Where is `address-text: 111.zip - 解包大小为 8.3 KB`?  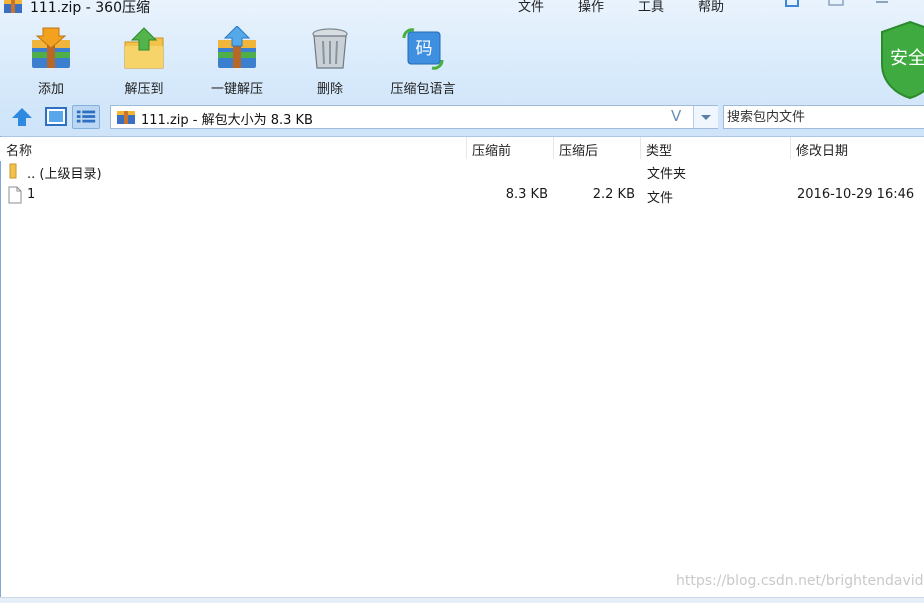 address-text: 111.zip - 解包大小为 8.3 KB is located at coordinates (227, 120).